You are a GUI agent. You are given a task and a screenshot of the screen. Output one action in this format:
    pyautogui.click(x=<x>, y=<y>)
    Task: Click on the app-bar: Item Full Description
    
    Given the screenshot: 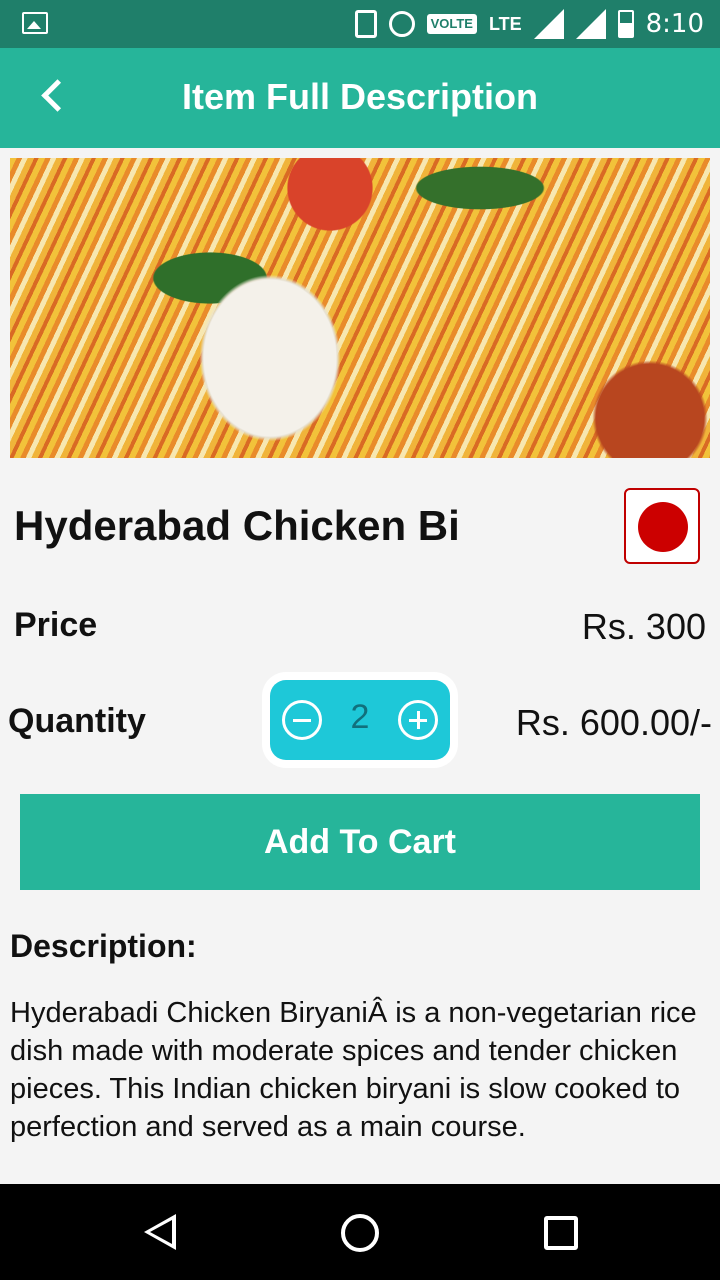 What is the action you would take?
    pyautogui.click(x=360, y=98)
    